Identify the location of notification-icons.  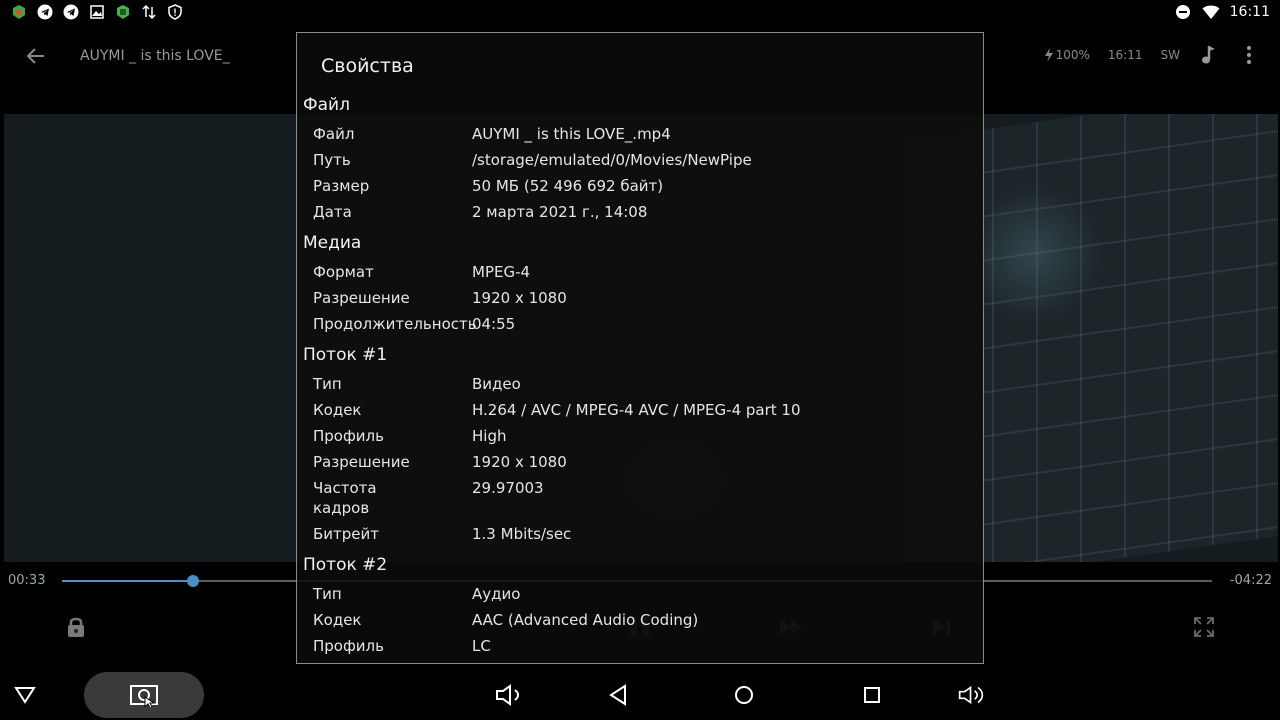
(97, 12).